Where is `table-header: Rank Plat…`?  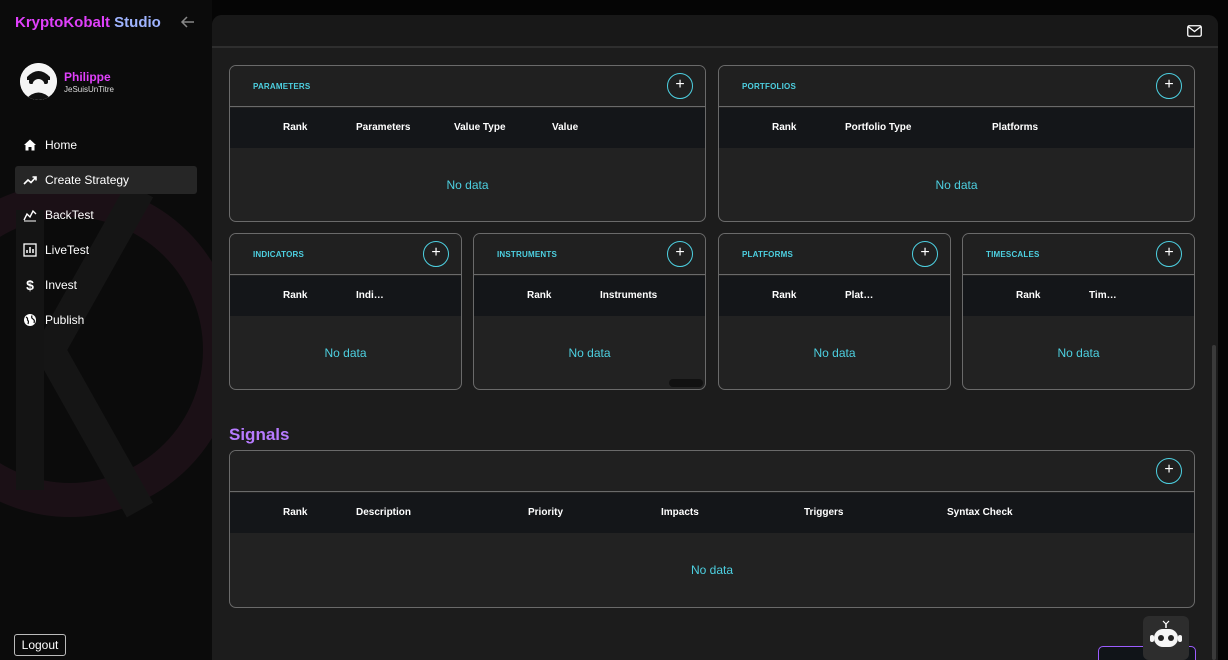 table-header: Rank Plat… is located at coordinates (834, 296).